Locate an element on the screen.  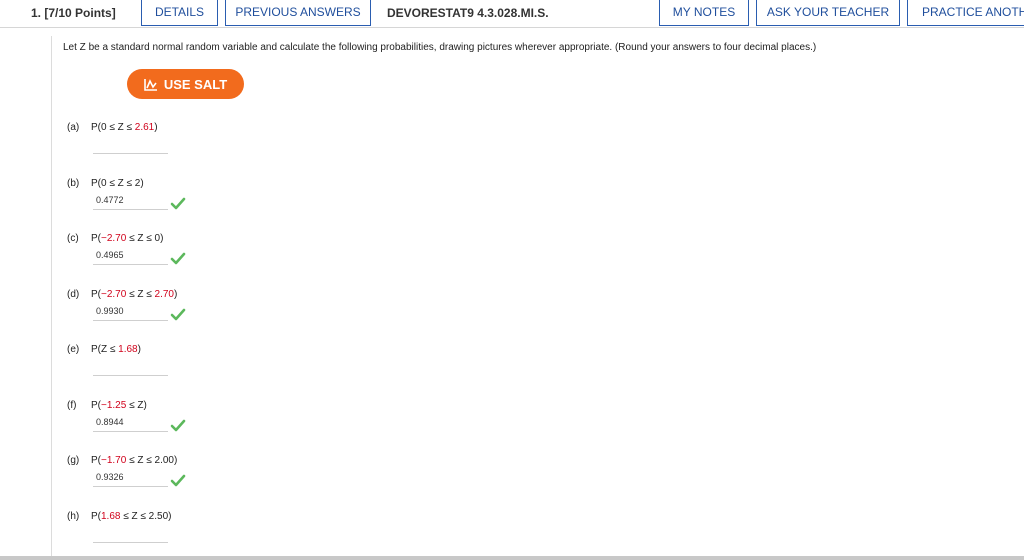
answer-input: 0.8944 is located at coordinates (130, 423).